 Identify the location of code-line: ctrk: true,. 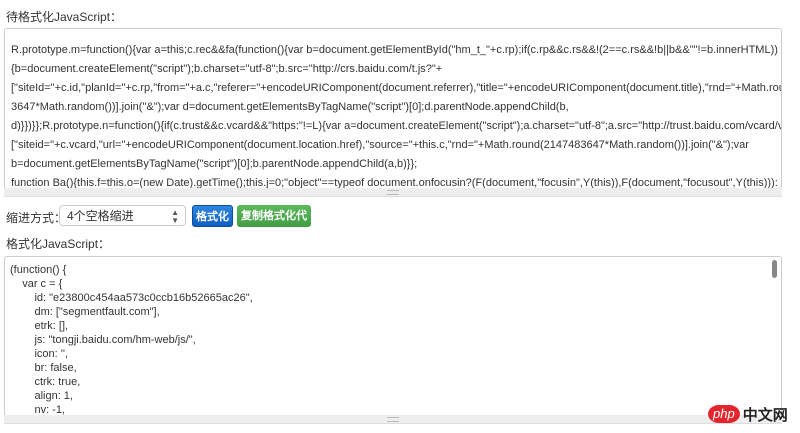
(45, 382).